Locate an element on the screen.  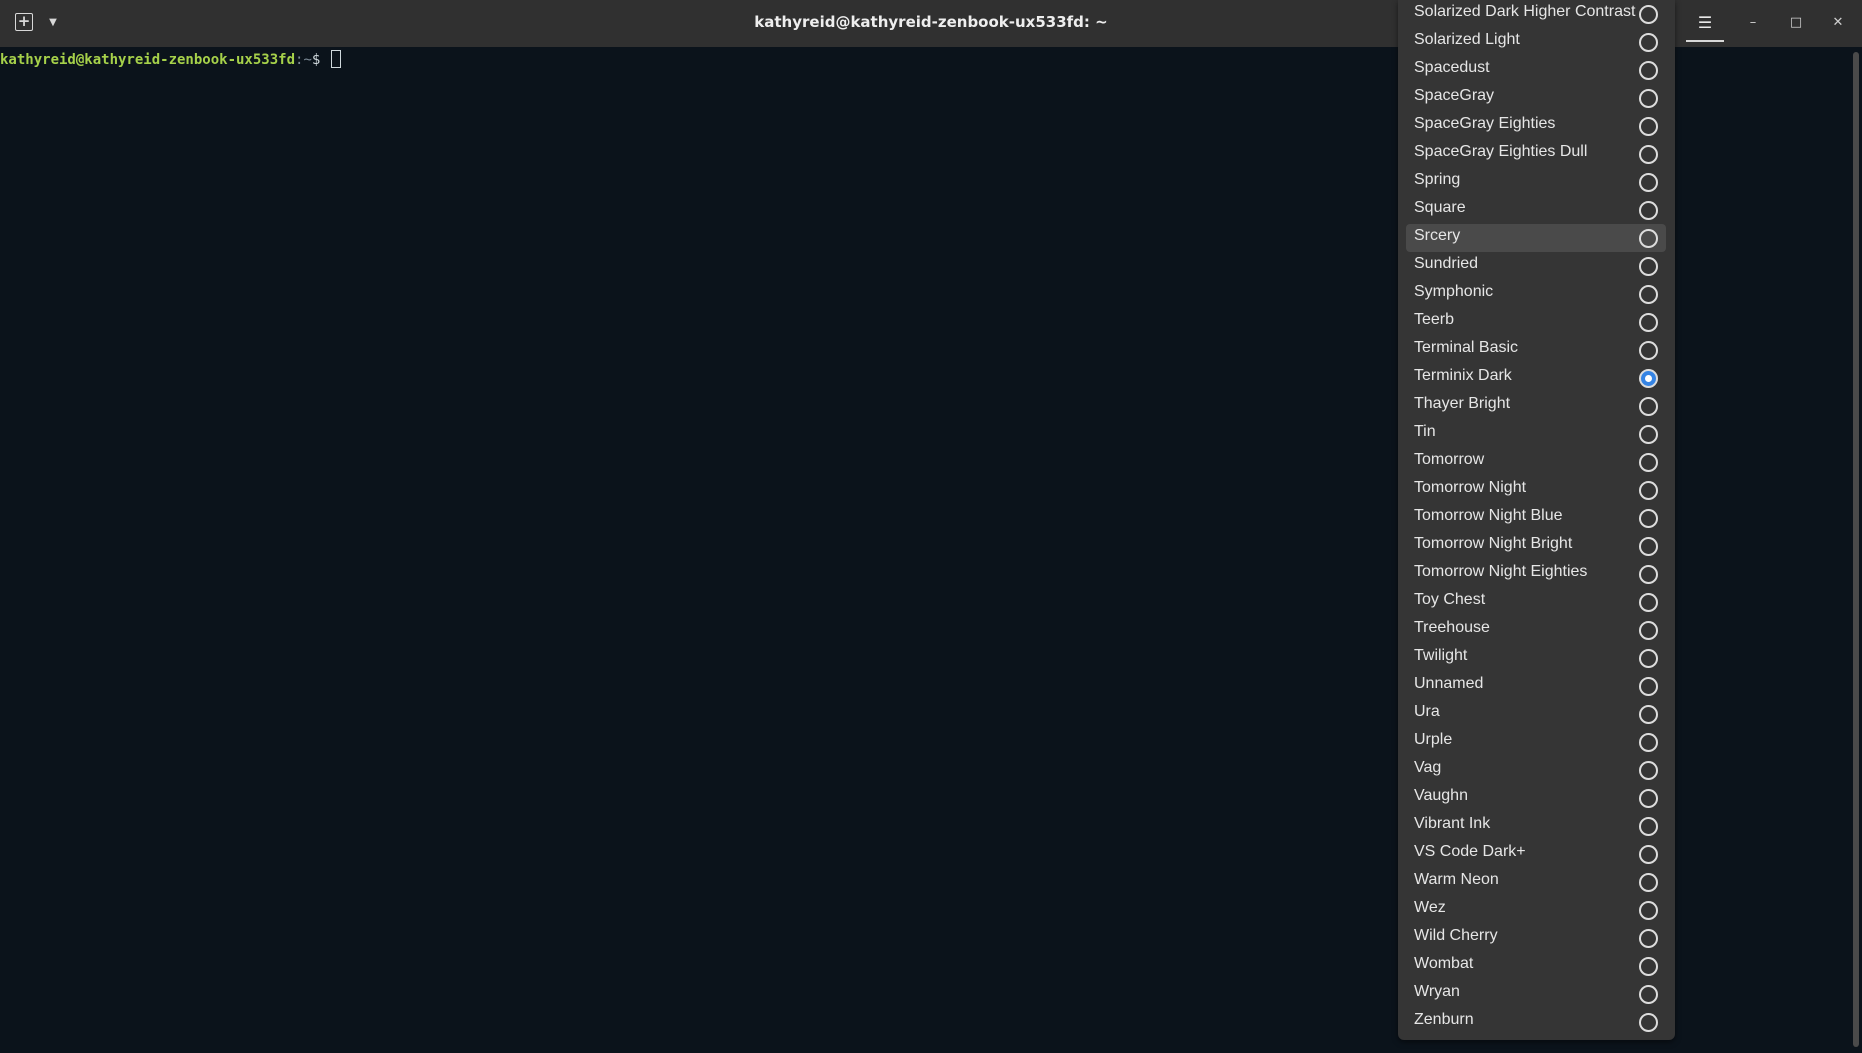
theme-menu-item: Tomorrow Night Blue is located at coordinates (1536, 518).